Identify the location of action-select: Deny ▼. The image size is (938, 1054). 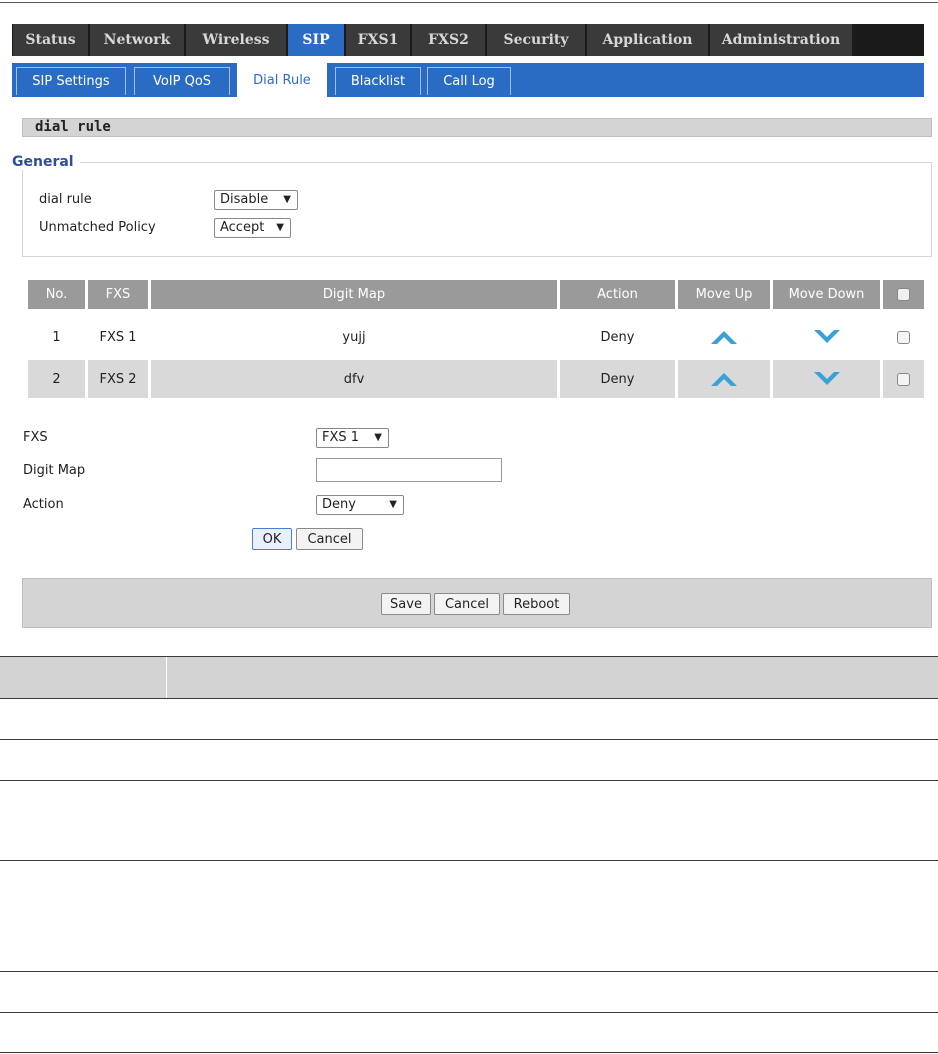
(360, 505).